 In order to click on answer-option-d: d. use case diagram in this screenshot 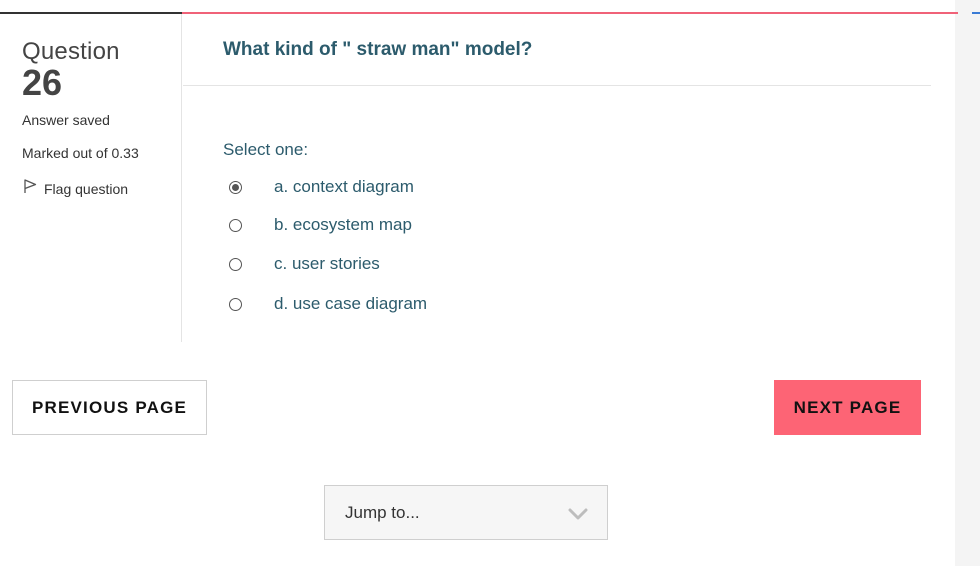, I will do `click(328, 304)`.